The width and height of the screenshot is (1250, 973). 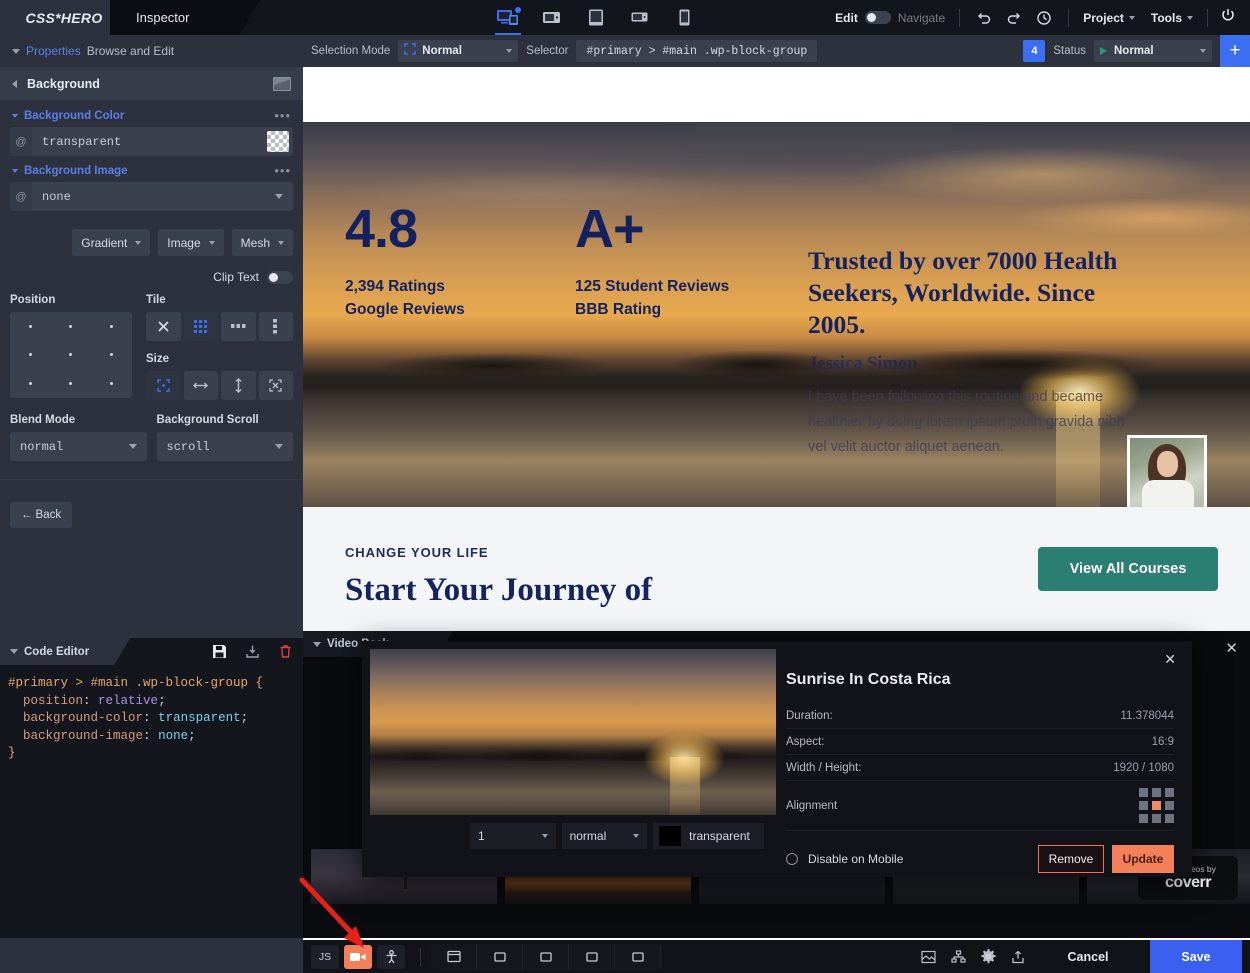 I want to click on selection-mode-dropdown: Normal, so click(x=458, y=51).